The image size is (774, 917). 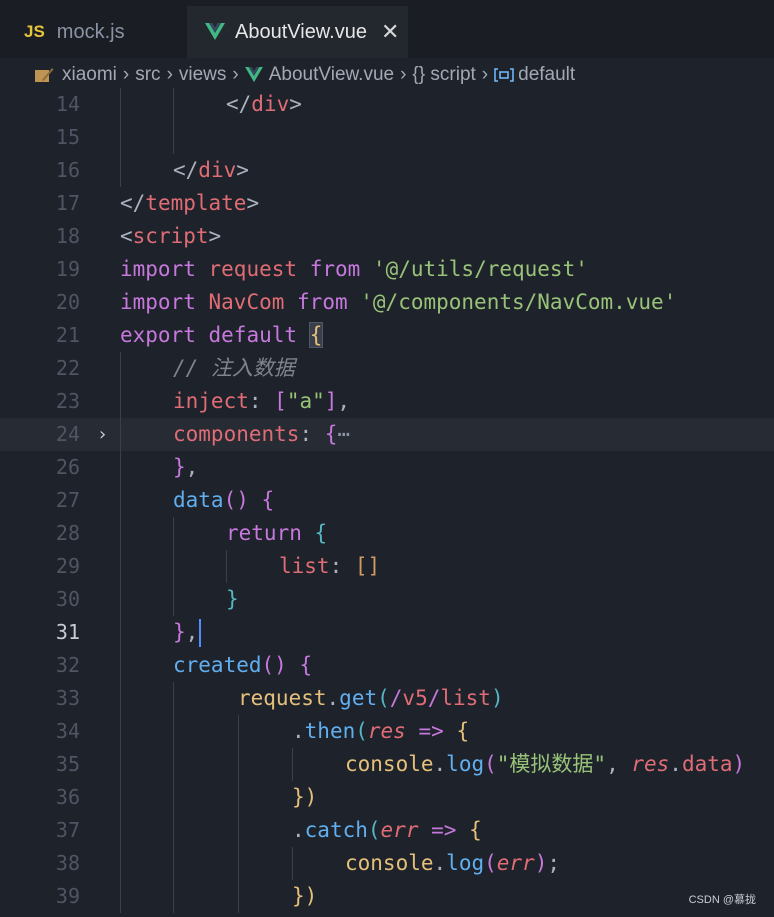 What do you see at coordinates (67, 137) in the screenshot?
I see `line-number: 15` at bounding box center [67, 137].